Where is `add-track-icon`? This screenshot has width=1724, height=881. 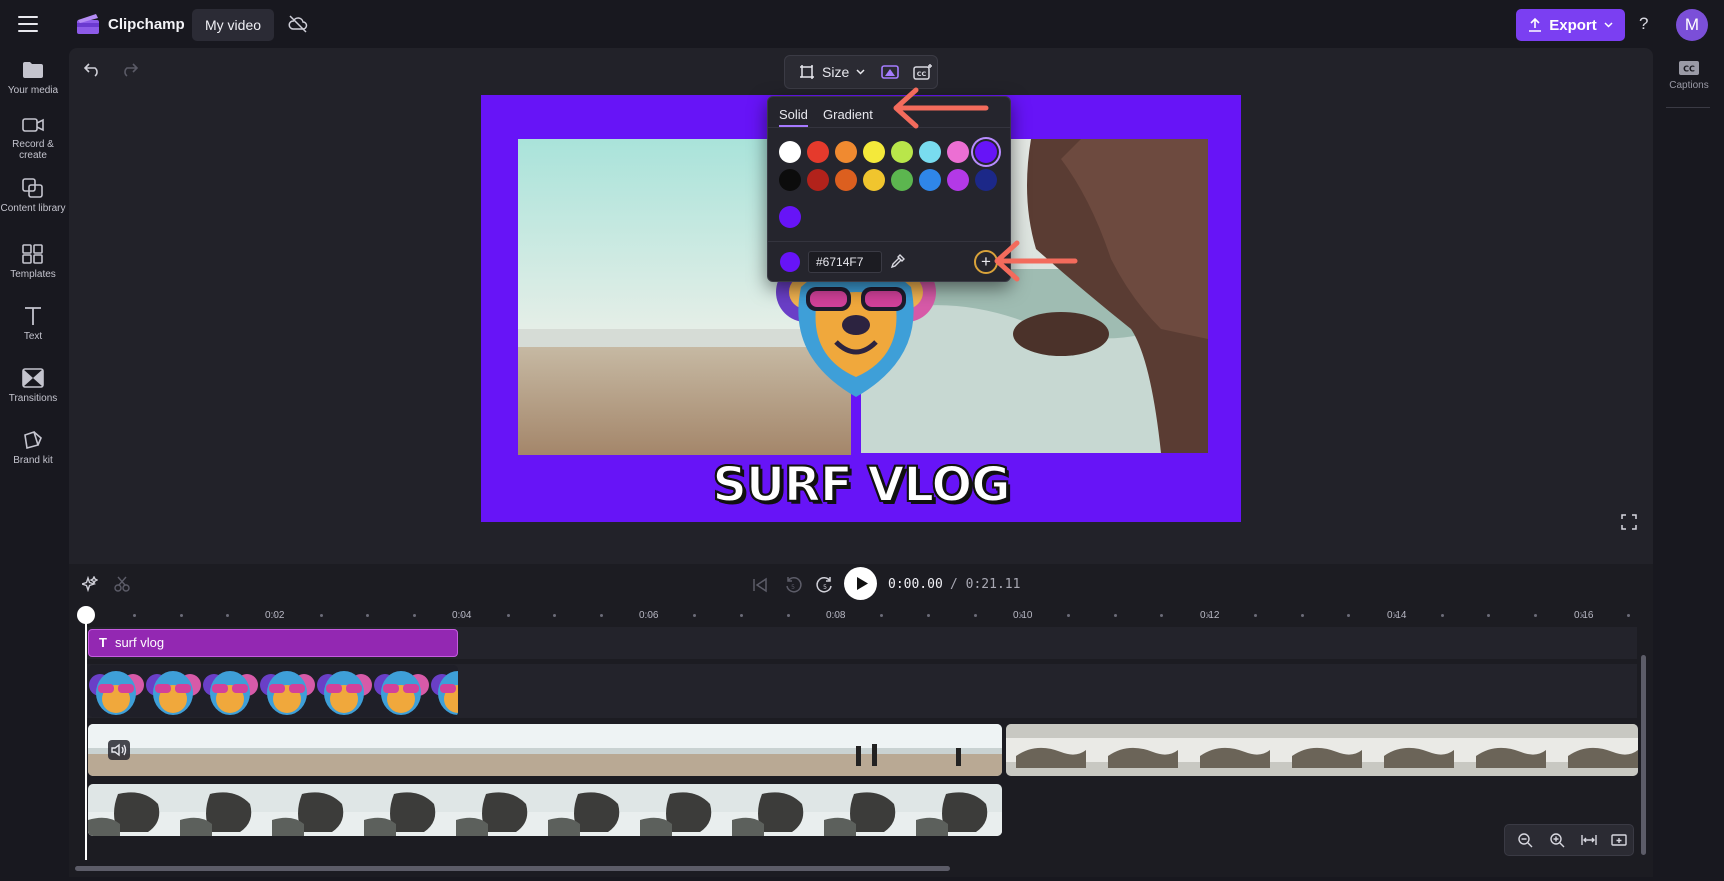
add-track-icon is located at coordinates (1619, 842).